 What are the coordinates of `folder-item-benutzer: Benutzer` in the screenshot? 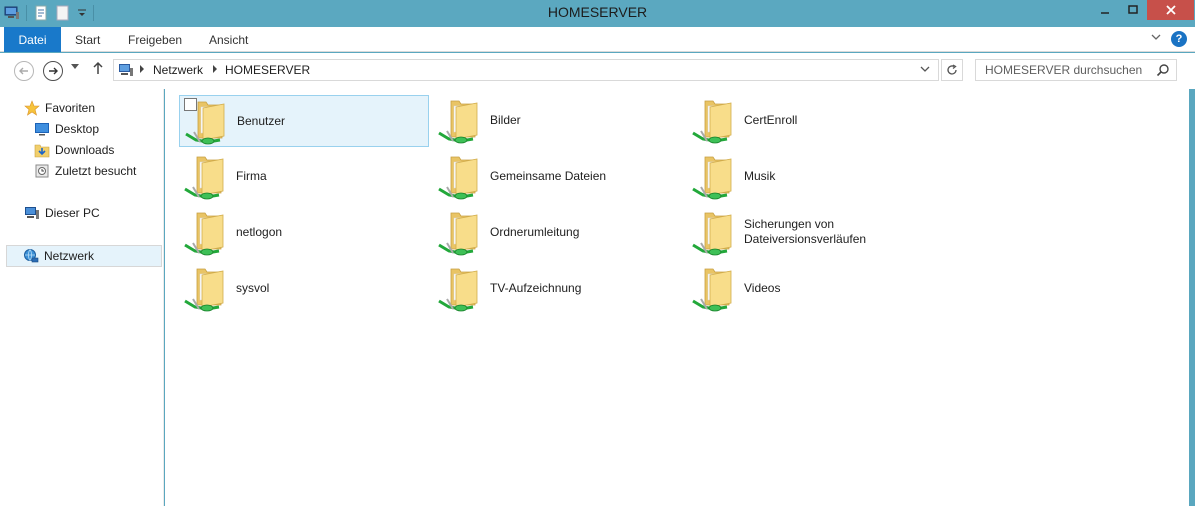 It's located at (304, 121).